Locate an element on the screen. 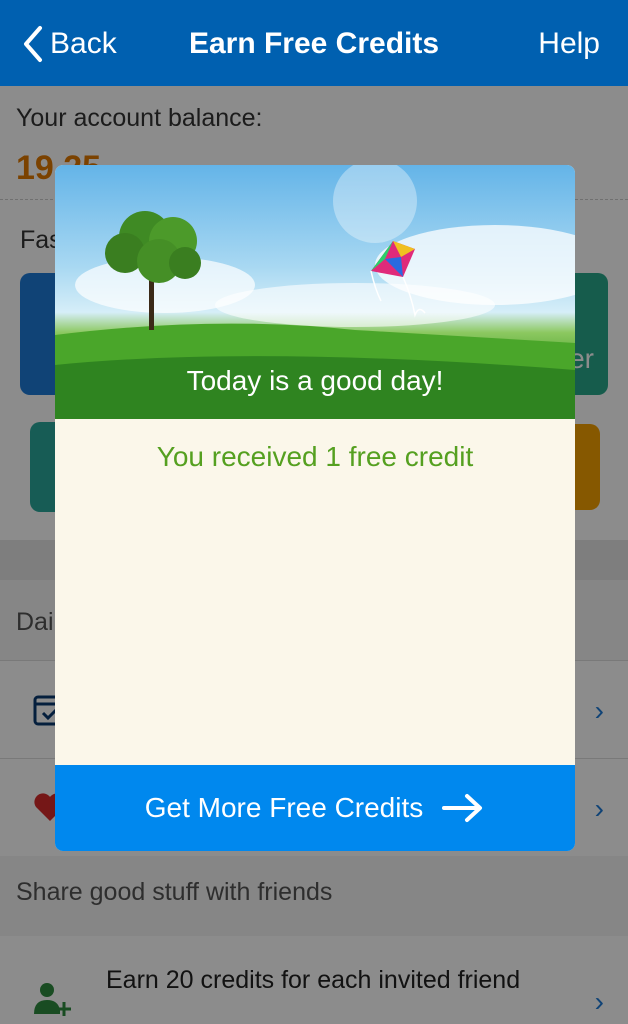 The height and width of the screenshot is (1024, 628). cta-label: Get More Free Credits is located at coordinates (284, 807).